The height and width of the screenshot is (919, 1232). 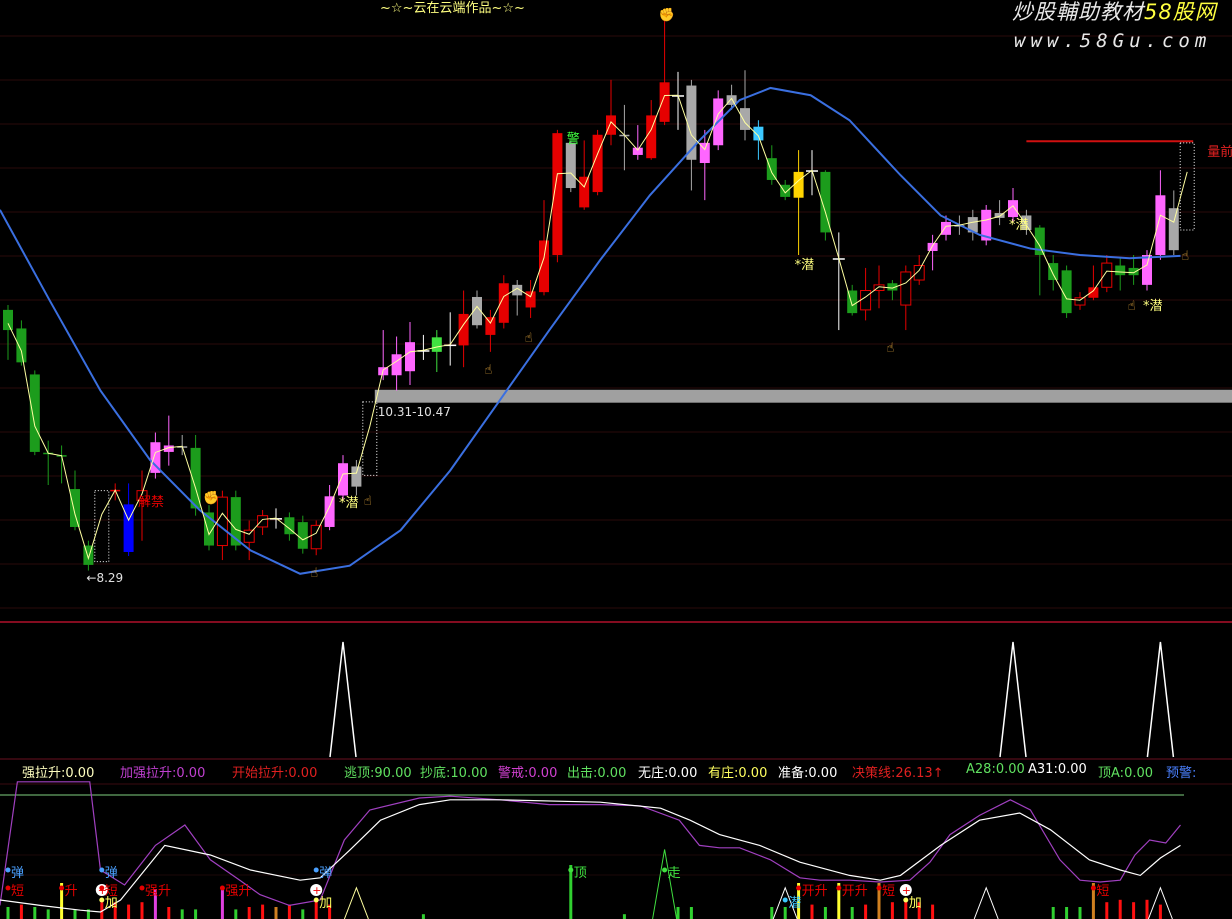 I want to click on signal-label: 弹, so click(x=18, y=873).